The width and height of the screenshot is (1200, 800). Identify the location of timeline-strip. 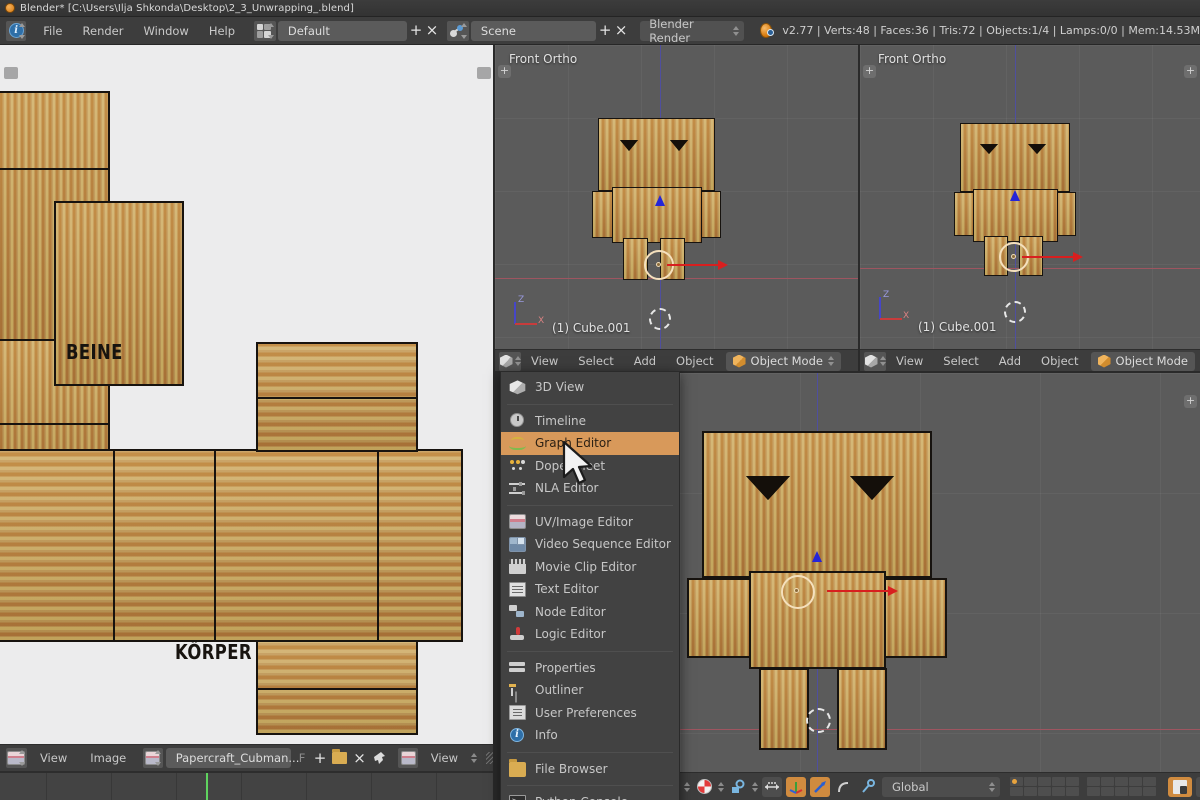
(247, 786).